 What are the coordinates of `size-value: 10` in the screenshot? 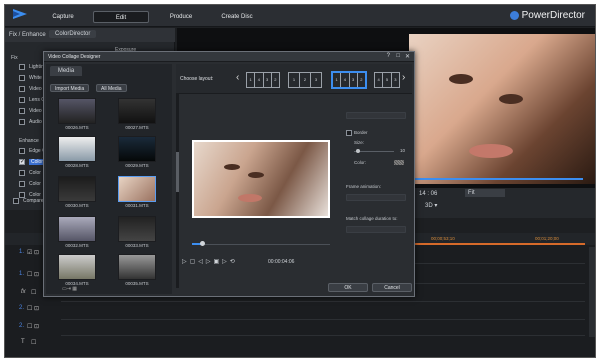 It's located at (403, 150).